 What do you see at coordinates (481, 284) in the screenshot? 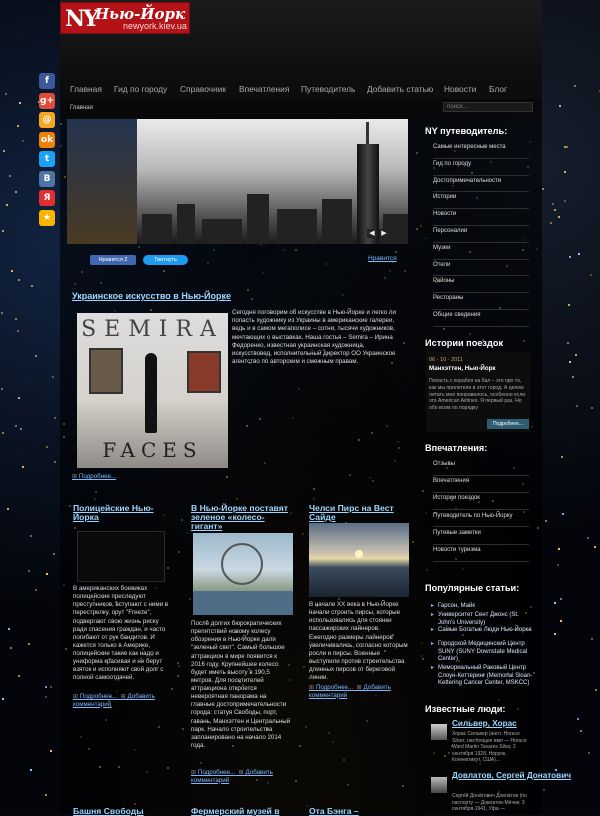
I see `sidebar-guide-item: Районы` at bounding box center [481, 284].